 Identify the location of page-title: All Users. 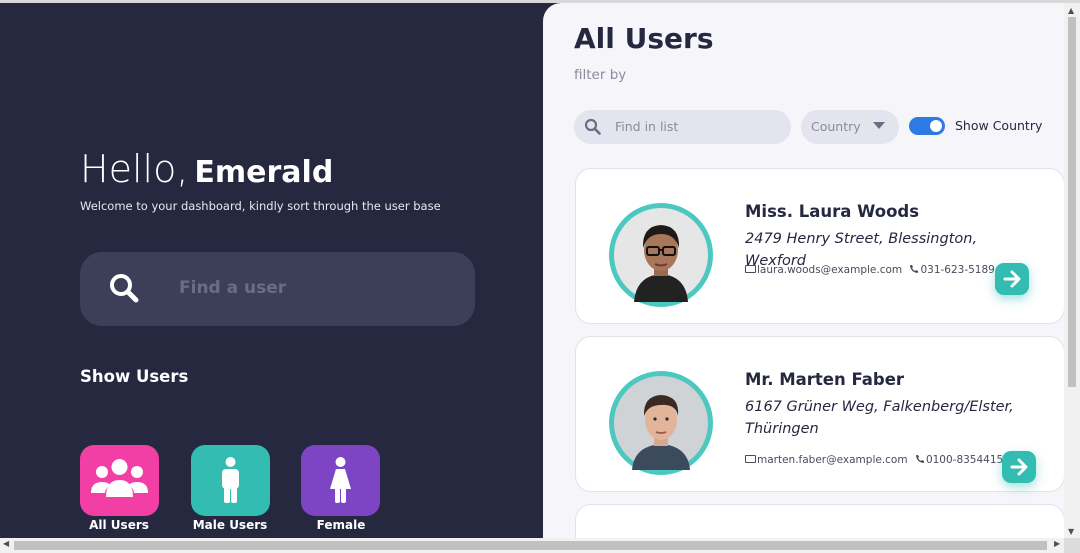
(644, 38).